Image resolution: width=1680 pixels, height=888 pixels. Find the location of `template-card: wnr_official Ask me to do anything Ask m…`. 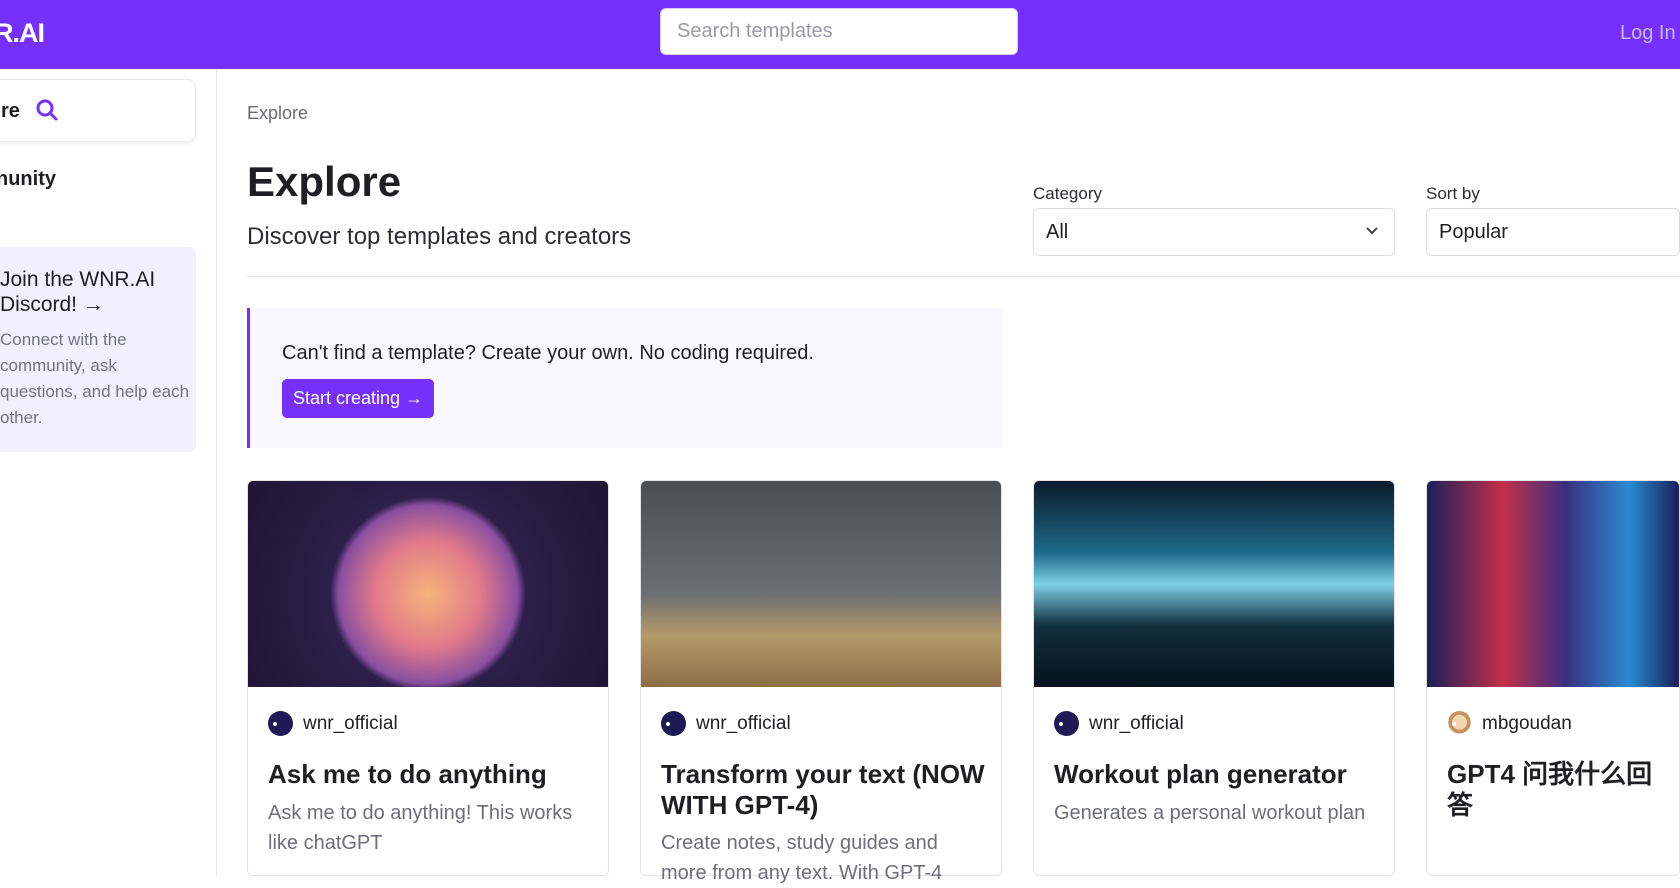

template-card: wnr_official Ask me to do anything Ask m… is located at coordinates (428, 678).